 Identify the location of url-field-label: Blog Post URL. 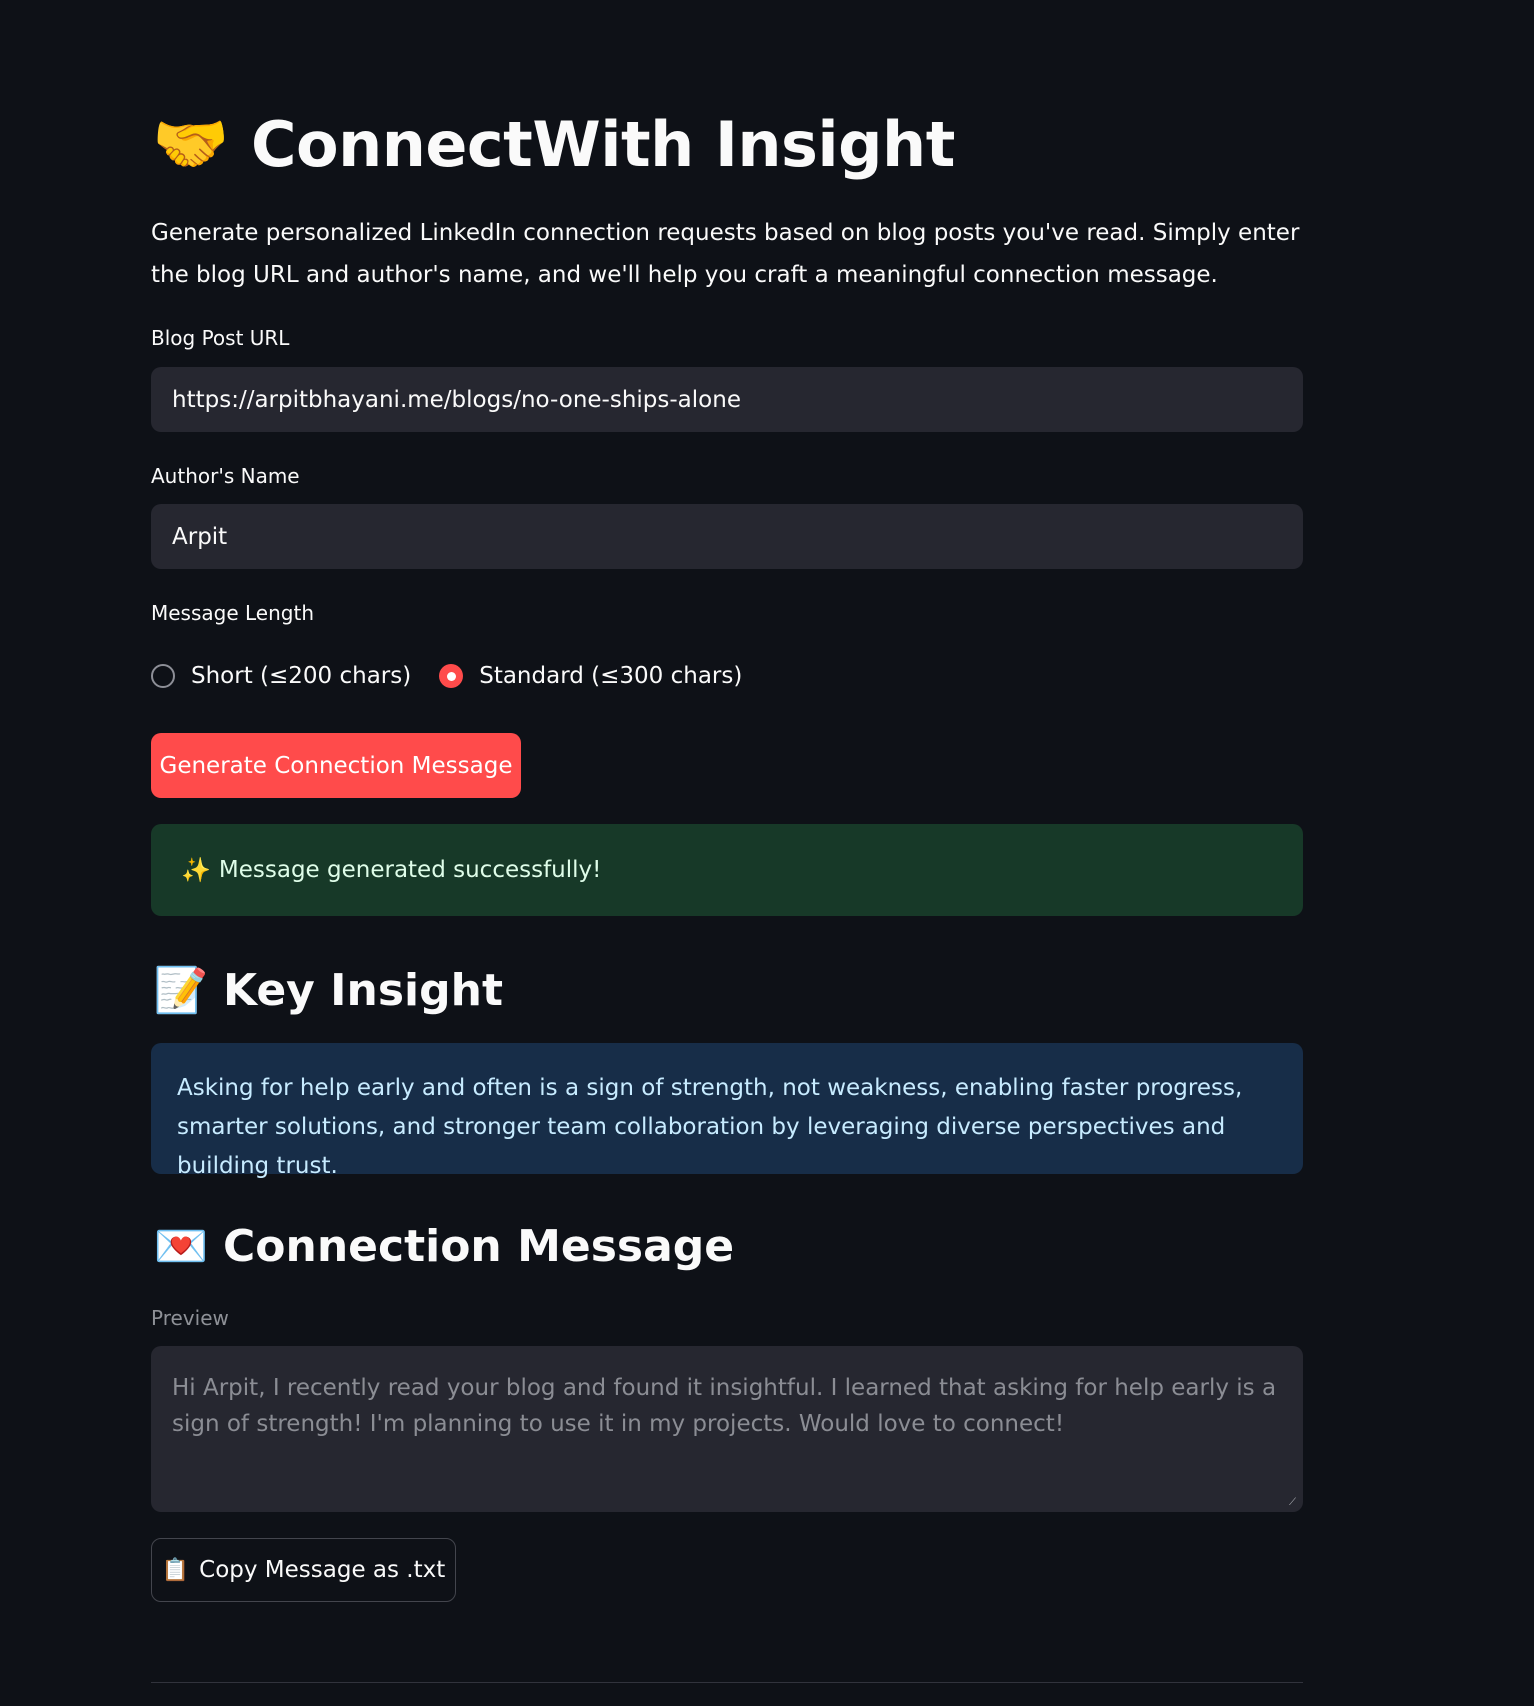
(220, 338).